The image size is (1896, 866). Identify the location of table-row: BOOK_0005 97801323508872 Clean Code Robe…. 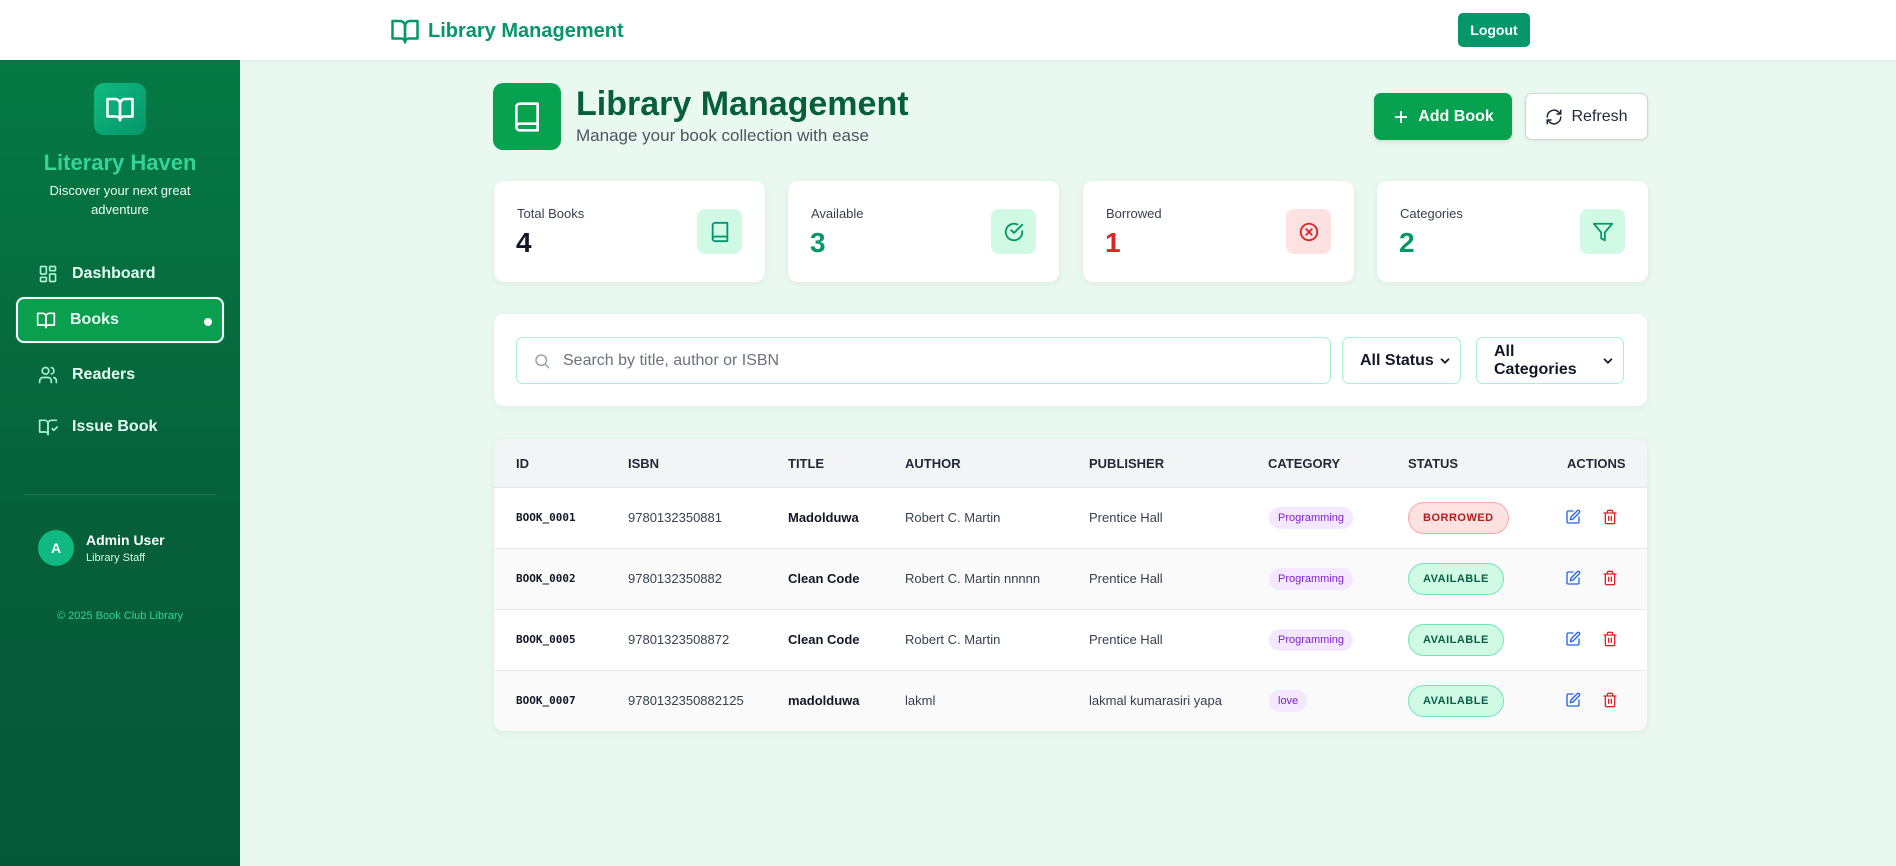
(1070, 639).